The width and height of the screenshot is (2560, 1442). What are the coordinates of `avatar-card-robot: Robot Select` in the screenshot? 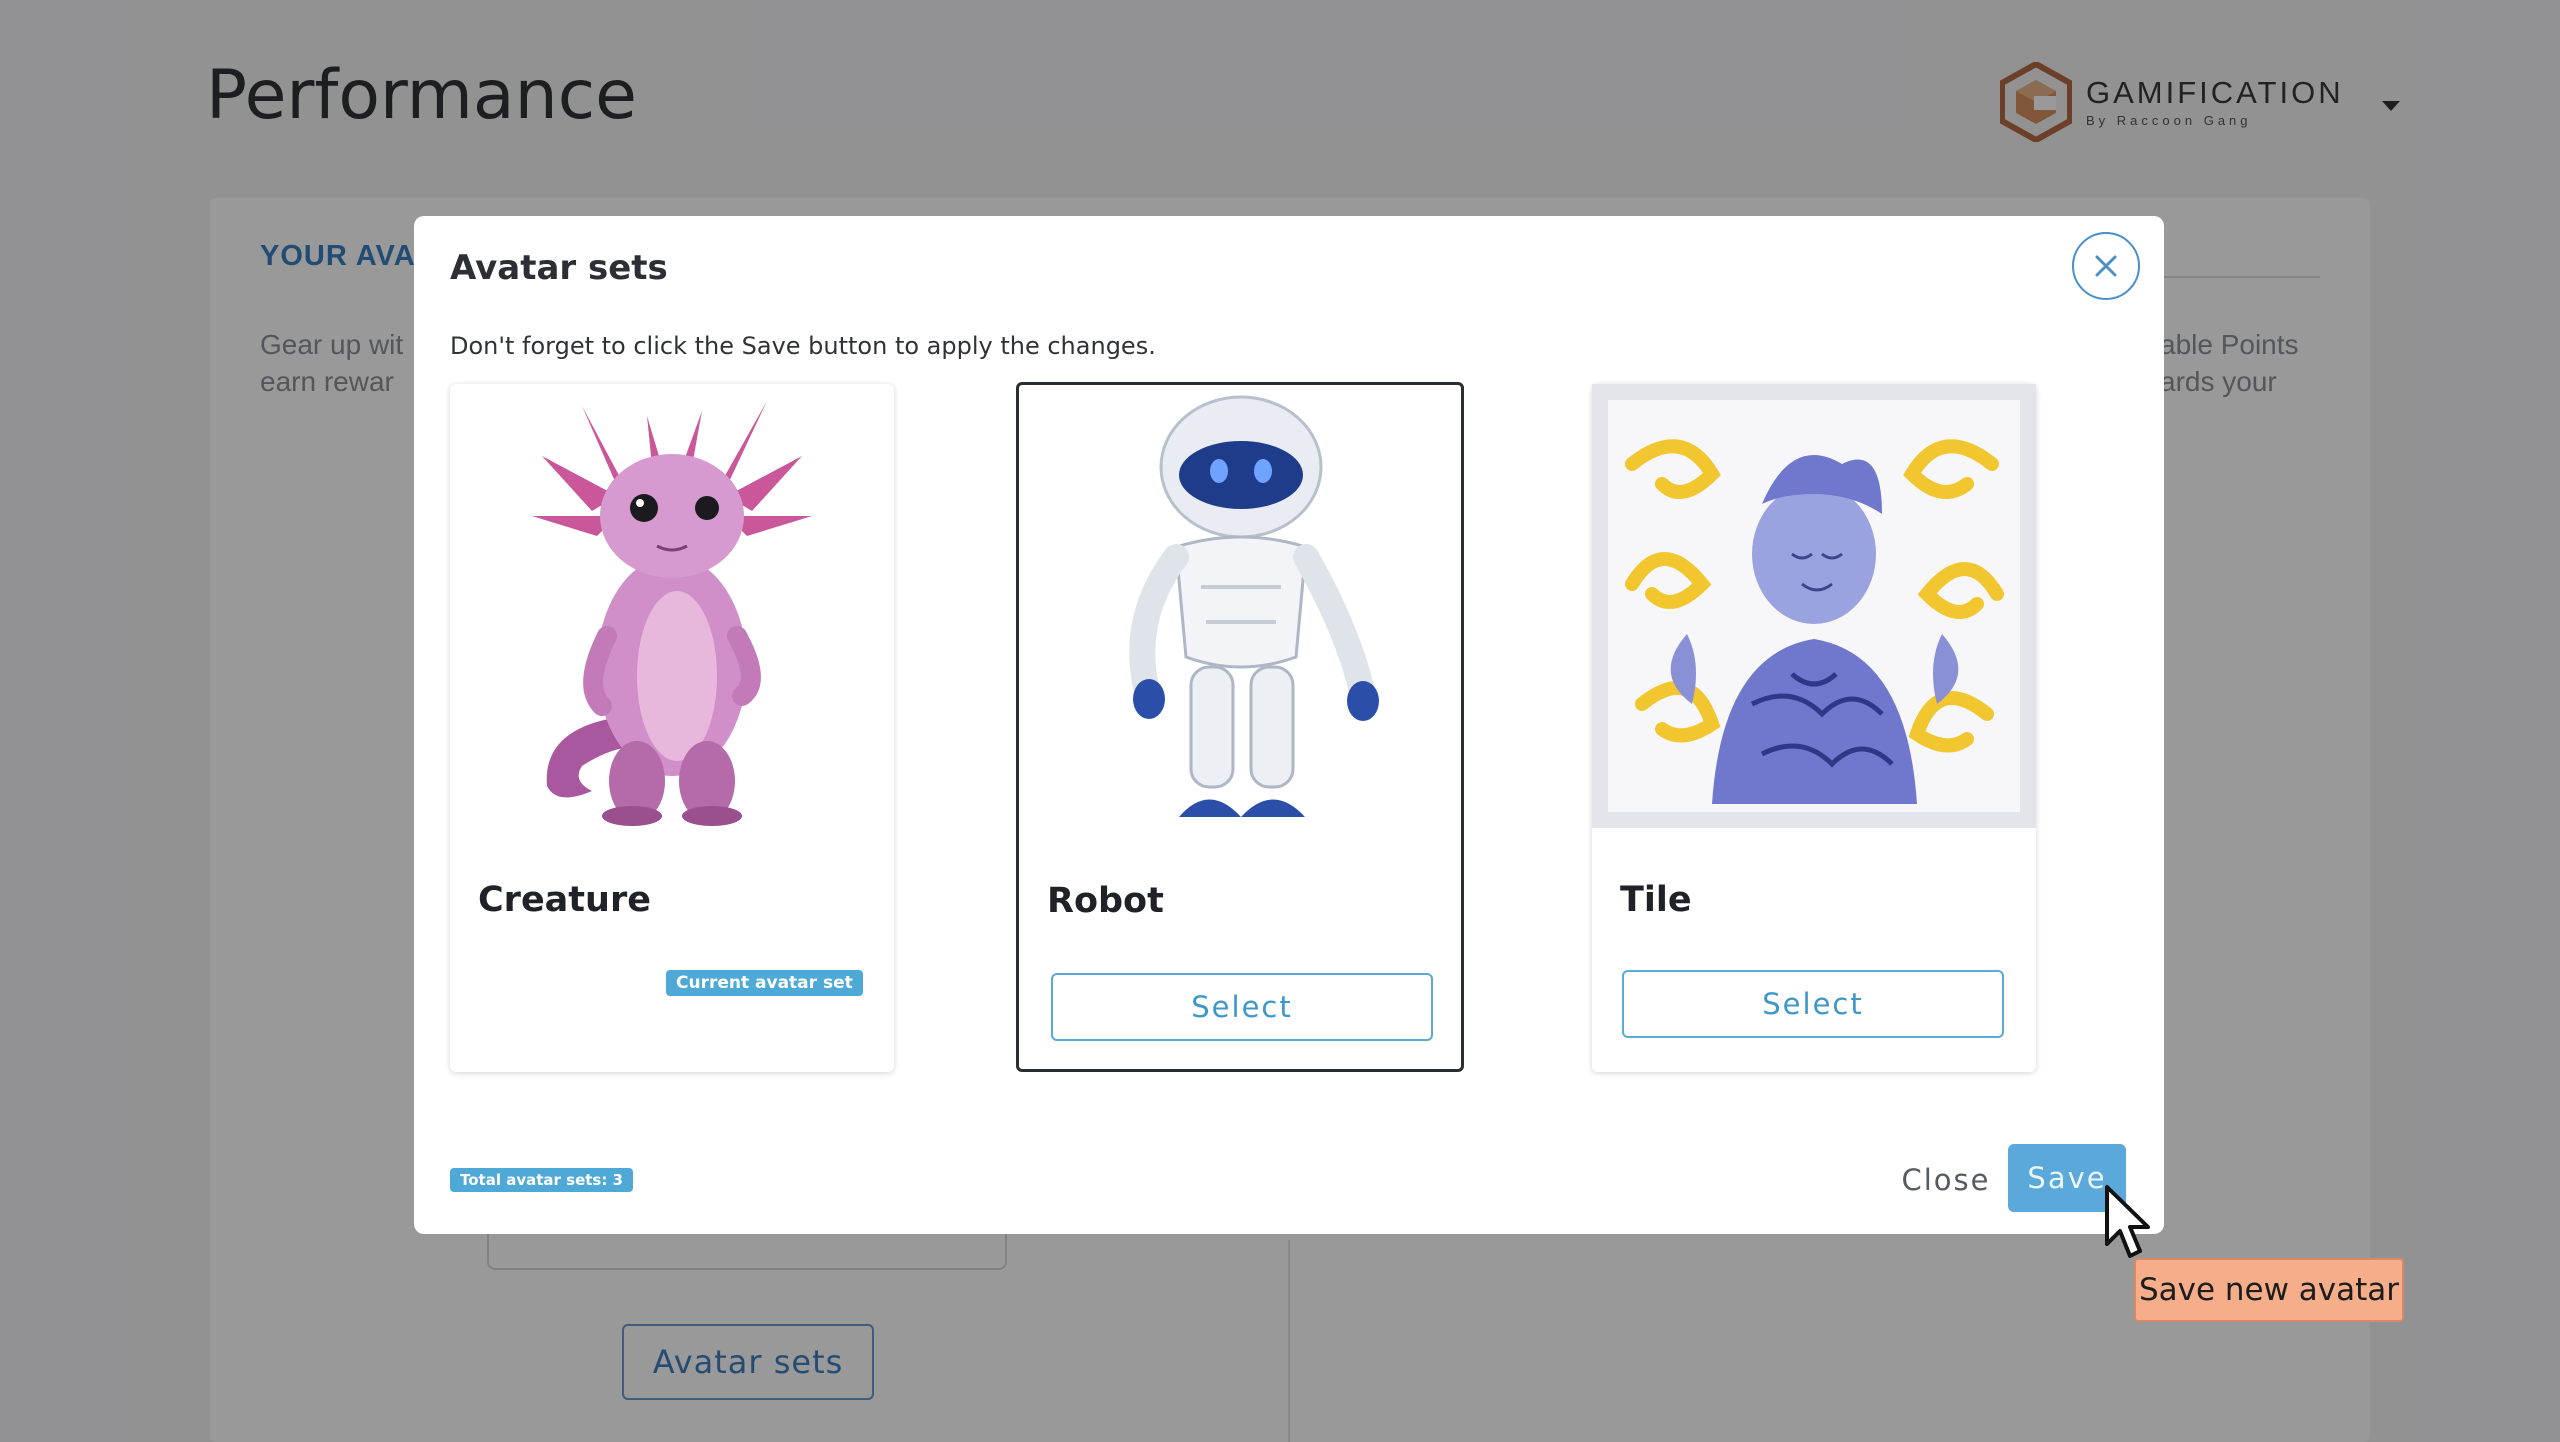 It's located at (1240, 727).